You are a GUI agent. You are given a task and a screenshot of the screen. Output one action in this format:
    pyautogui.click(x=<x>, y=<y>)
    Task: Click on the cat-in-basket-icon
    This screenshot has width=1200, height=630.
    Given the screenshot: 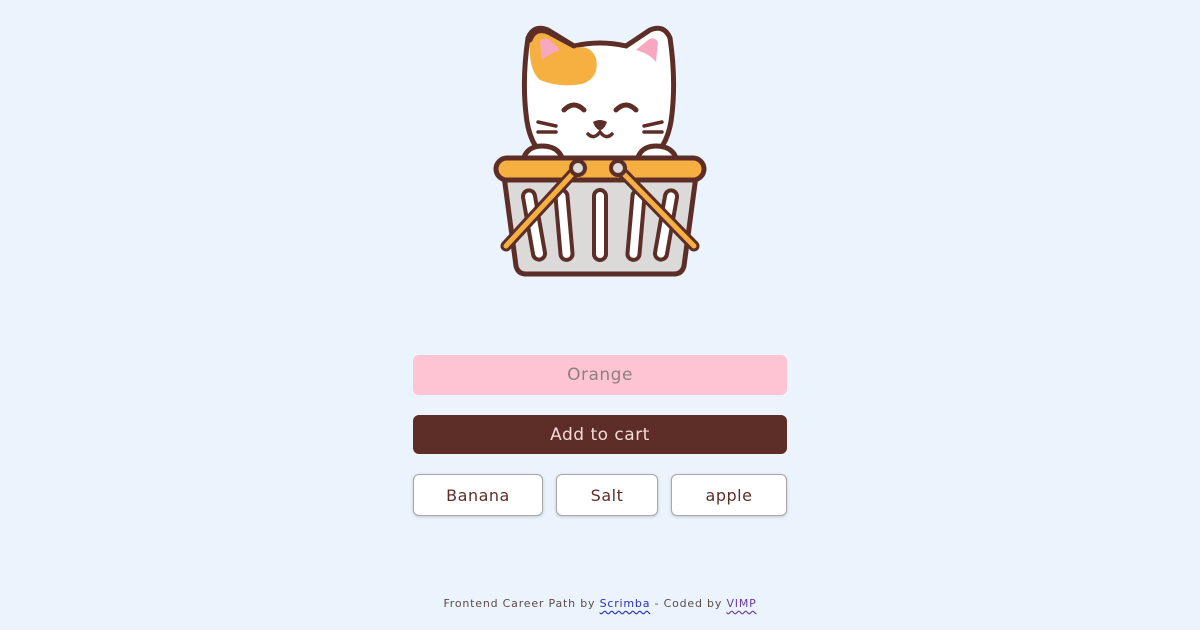 What is the action you would take?
    pyautogui.click(x=600, y=151)
    